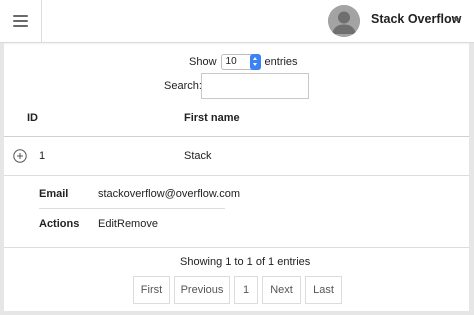 The image size is (474, 315). I want to click on page-1-button: 1, so click(246, 290).